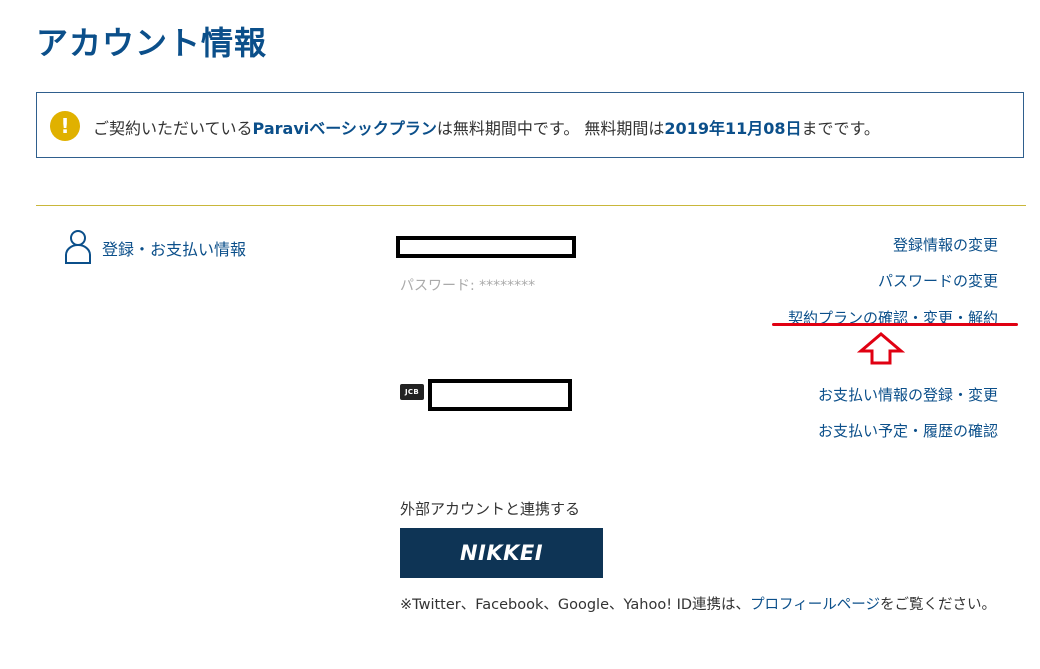 This screenshot has height=669, width=1040. Describe the element at coordinates (937, 605) in the screenshot. I see `social-note-after: をご覧ください。` at that location.